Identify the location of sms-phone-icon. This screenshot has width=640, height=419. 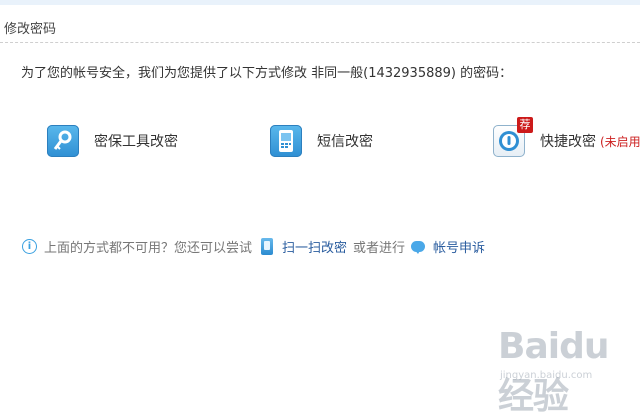
(286, 141).